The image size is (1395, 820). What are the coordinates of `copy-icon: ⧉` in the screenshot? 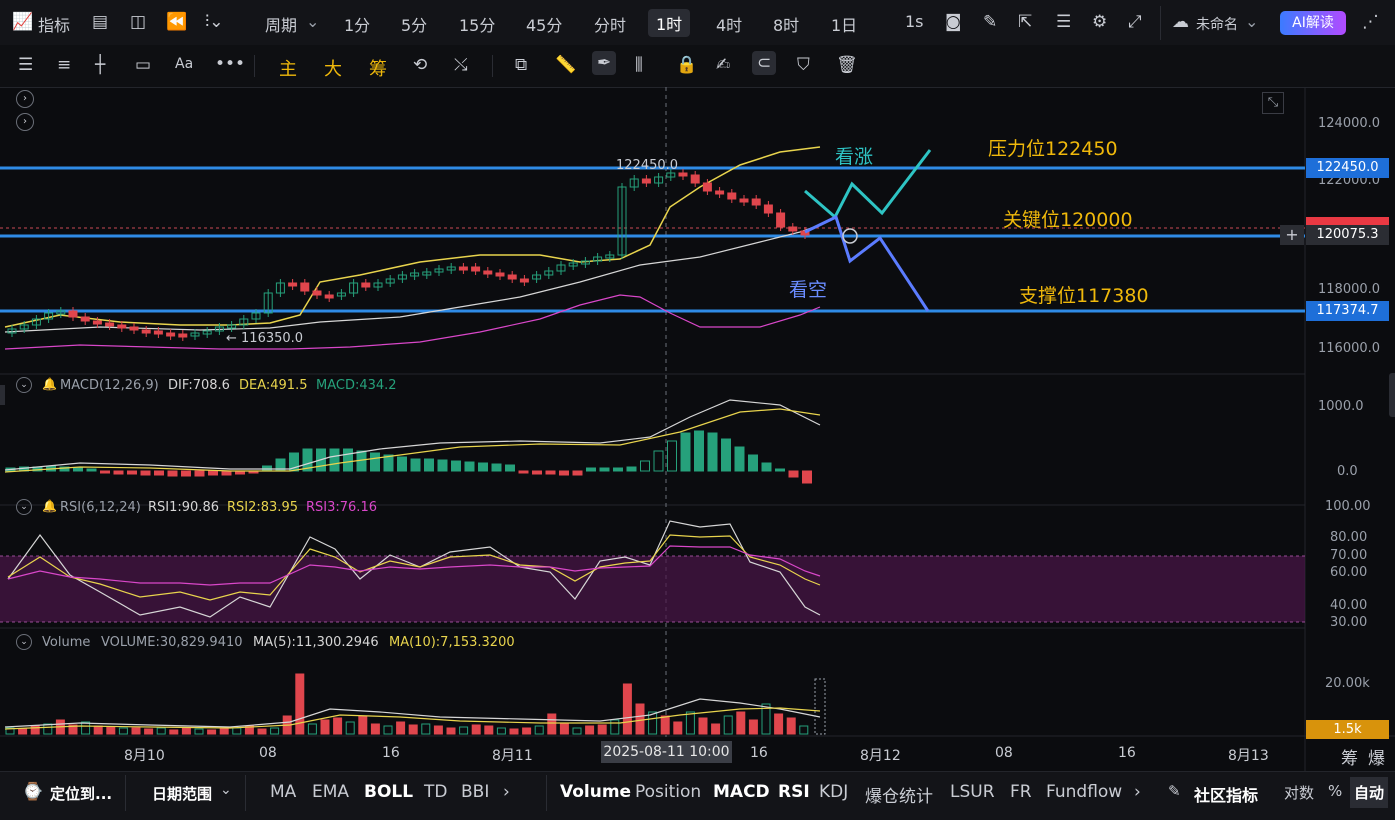 It's located at (521, 65).